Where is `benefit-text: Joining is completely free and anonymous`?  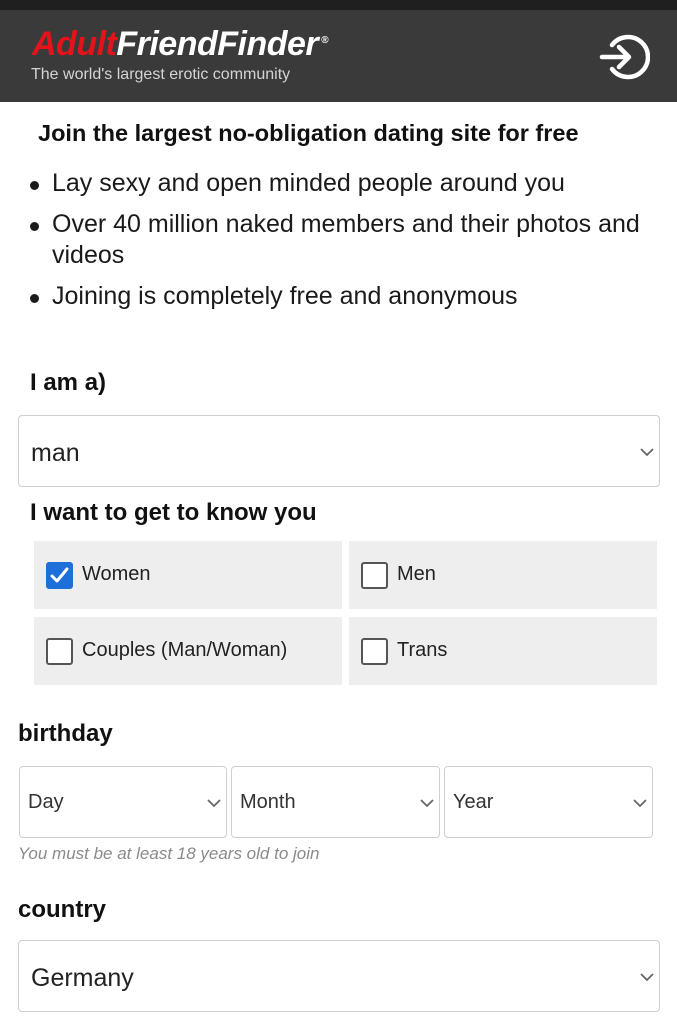 benefit-text: Joining is completely free and anonymous is located at coordinates (285, 296).